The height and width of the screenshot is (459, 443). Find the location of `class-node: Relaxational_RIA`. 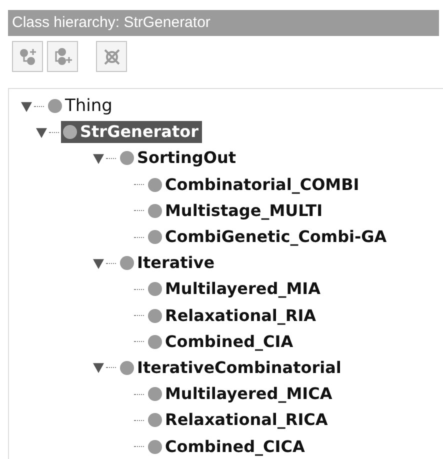

class-node: Relaxational_RIA is located at coordinates (233, 315).